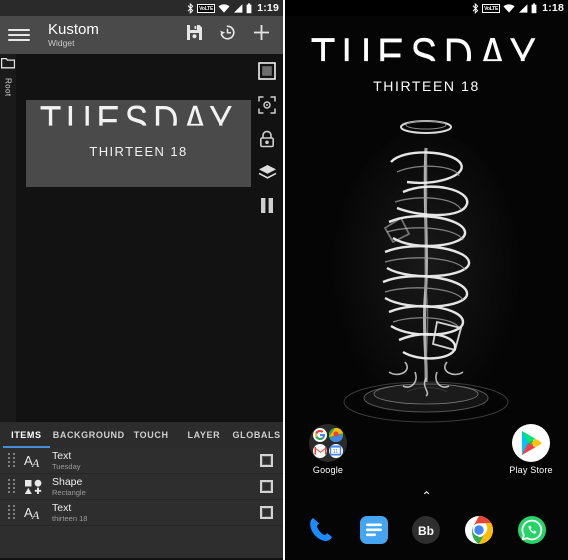  I want to click on home-status-bar: VoLTE 1:18, so click(426, 8).